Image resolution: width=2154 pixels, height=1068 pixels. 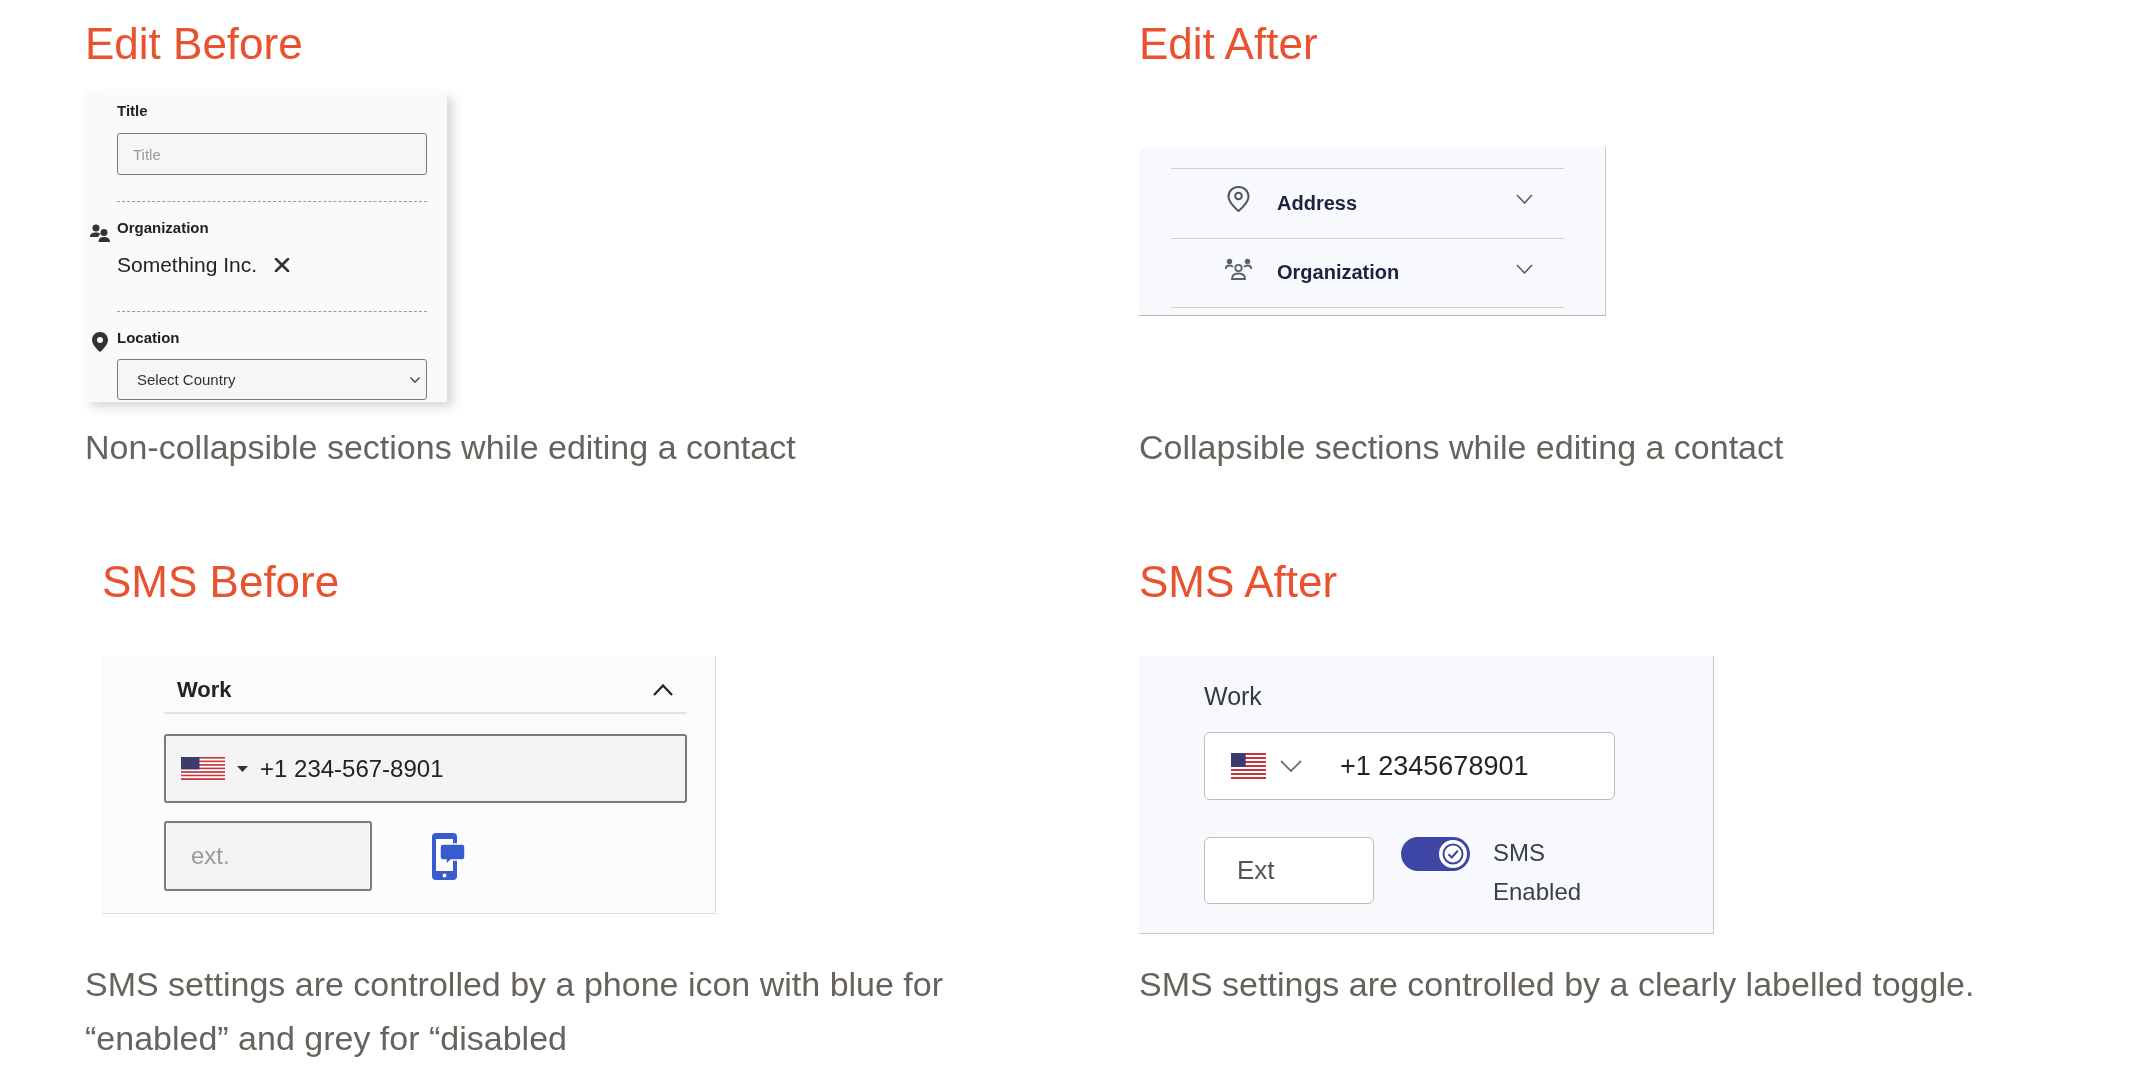 What do you see at coordinates (425, 768) in the screenshot?
I see `phone-input: +1 234-567-8901` at bounding box center [425, 768].